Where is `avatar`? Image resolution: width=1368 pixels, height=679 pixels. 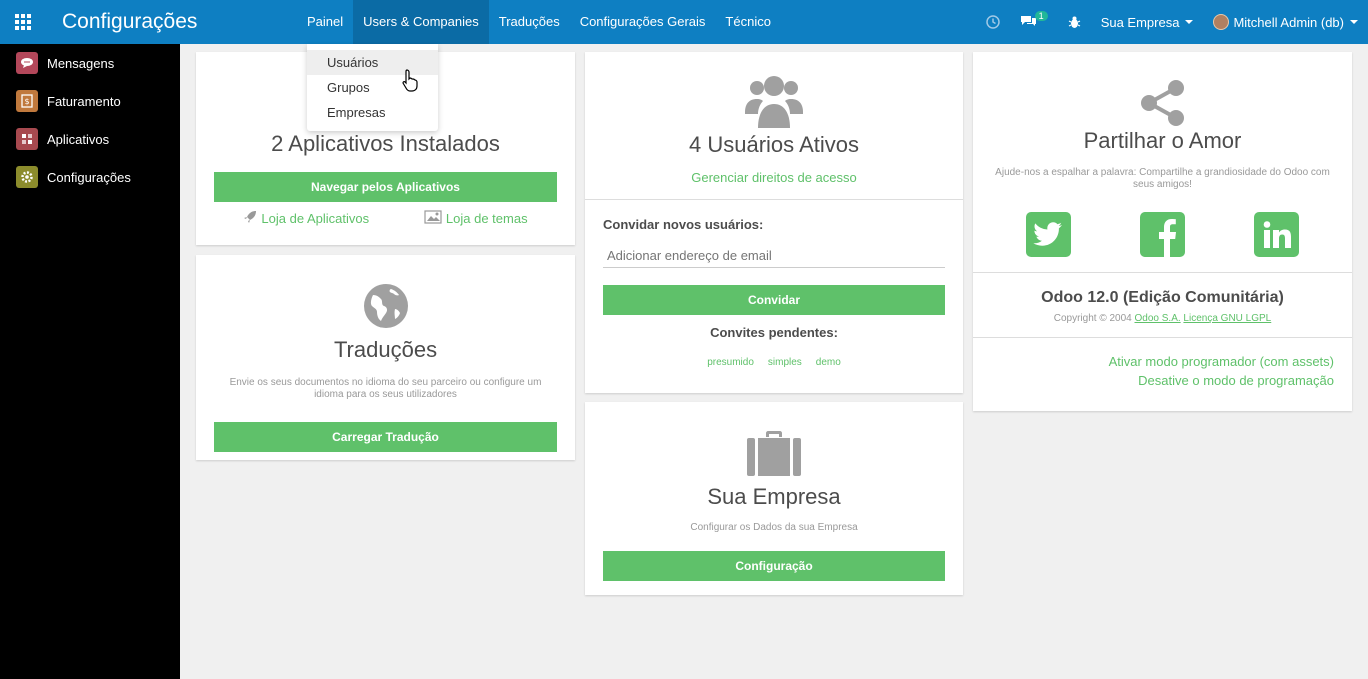 avatar is located at coordinates (1221, 22).